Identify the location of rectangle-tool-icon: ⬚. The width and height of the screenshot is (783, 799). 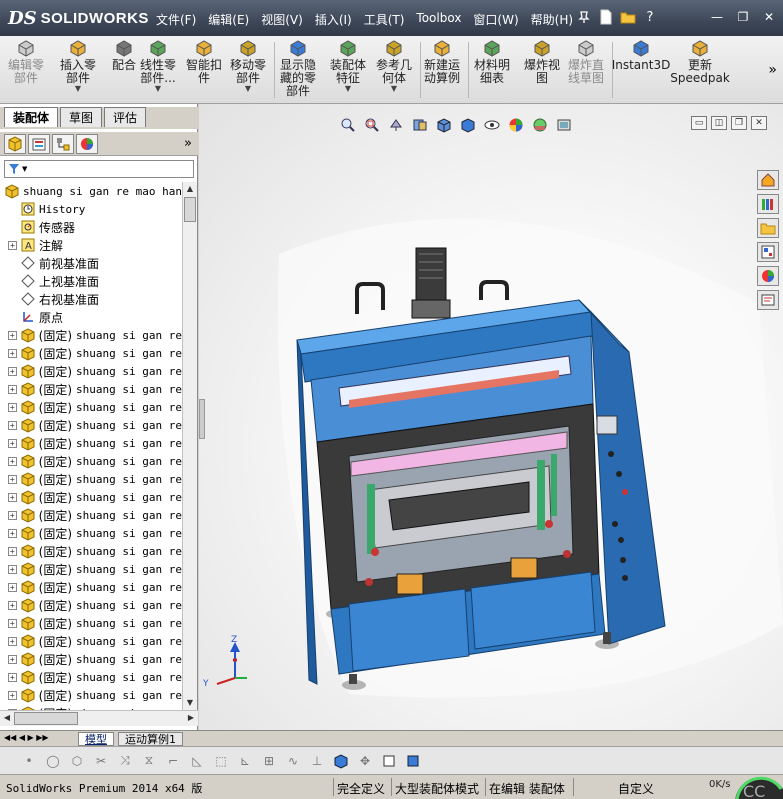
(221, 761).